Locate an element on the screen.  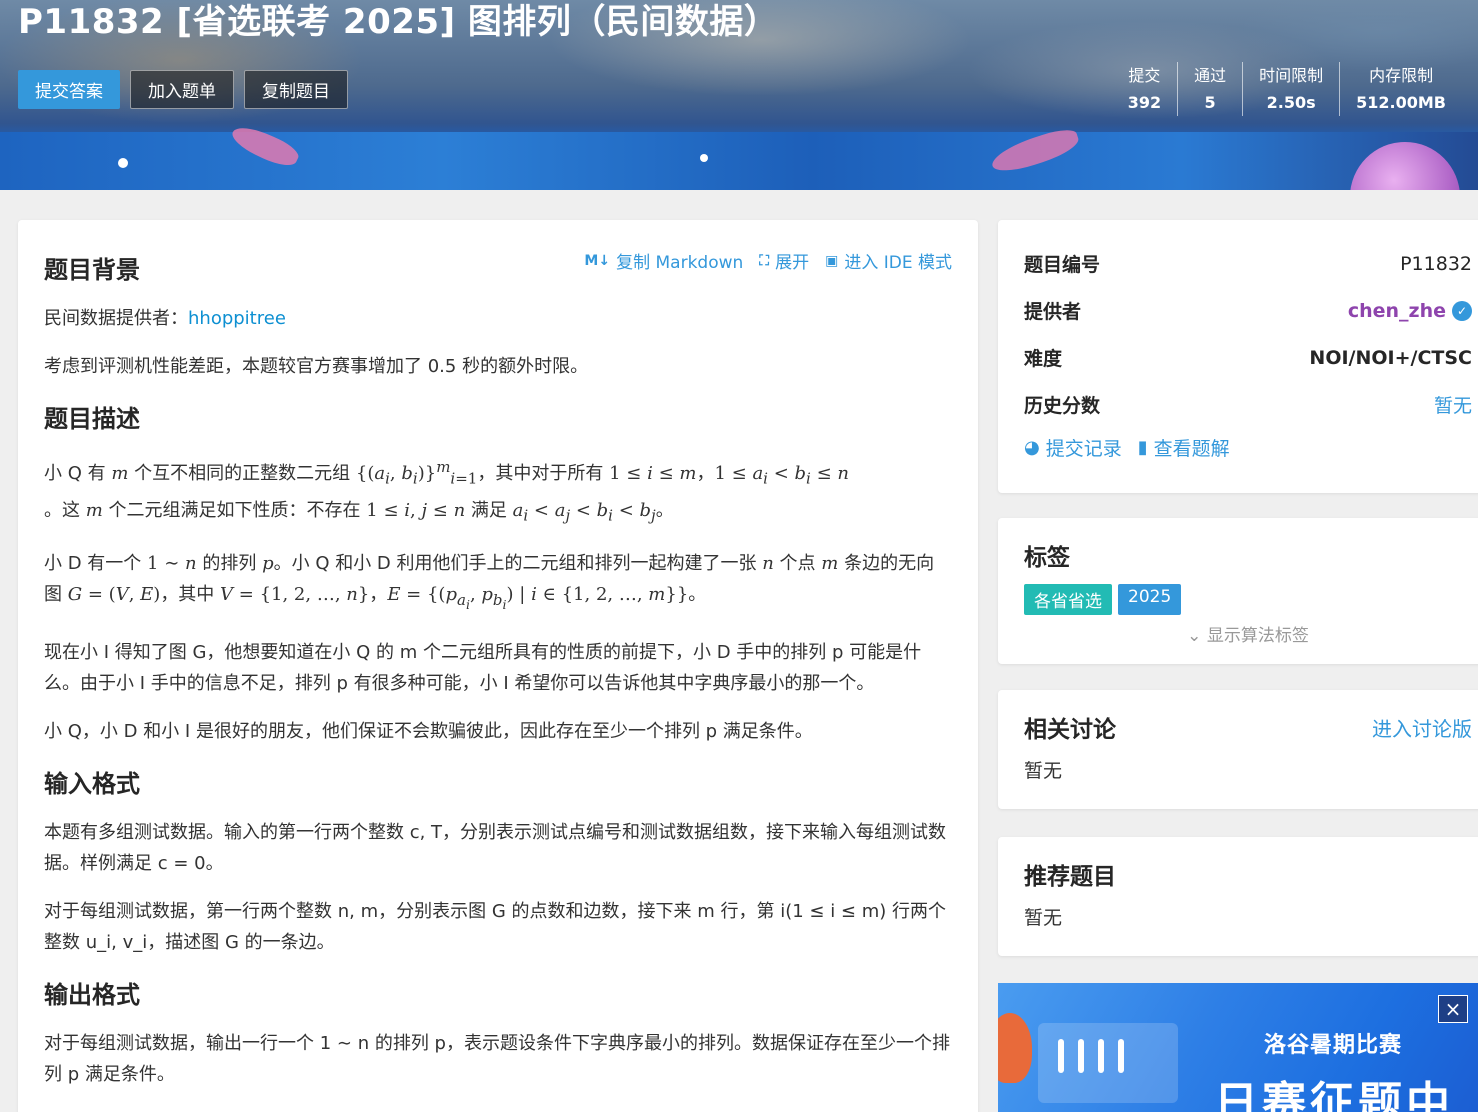
section-title-description: 题目描述 is located at coordinates (92, 419).